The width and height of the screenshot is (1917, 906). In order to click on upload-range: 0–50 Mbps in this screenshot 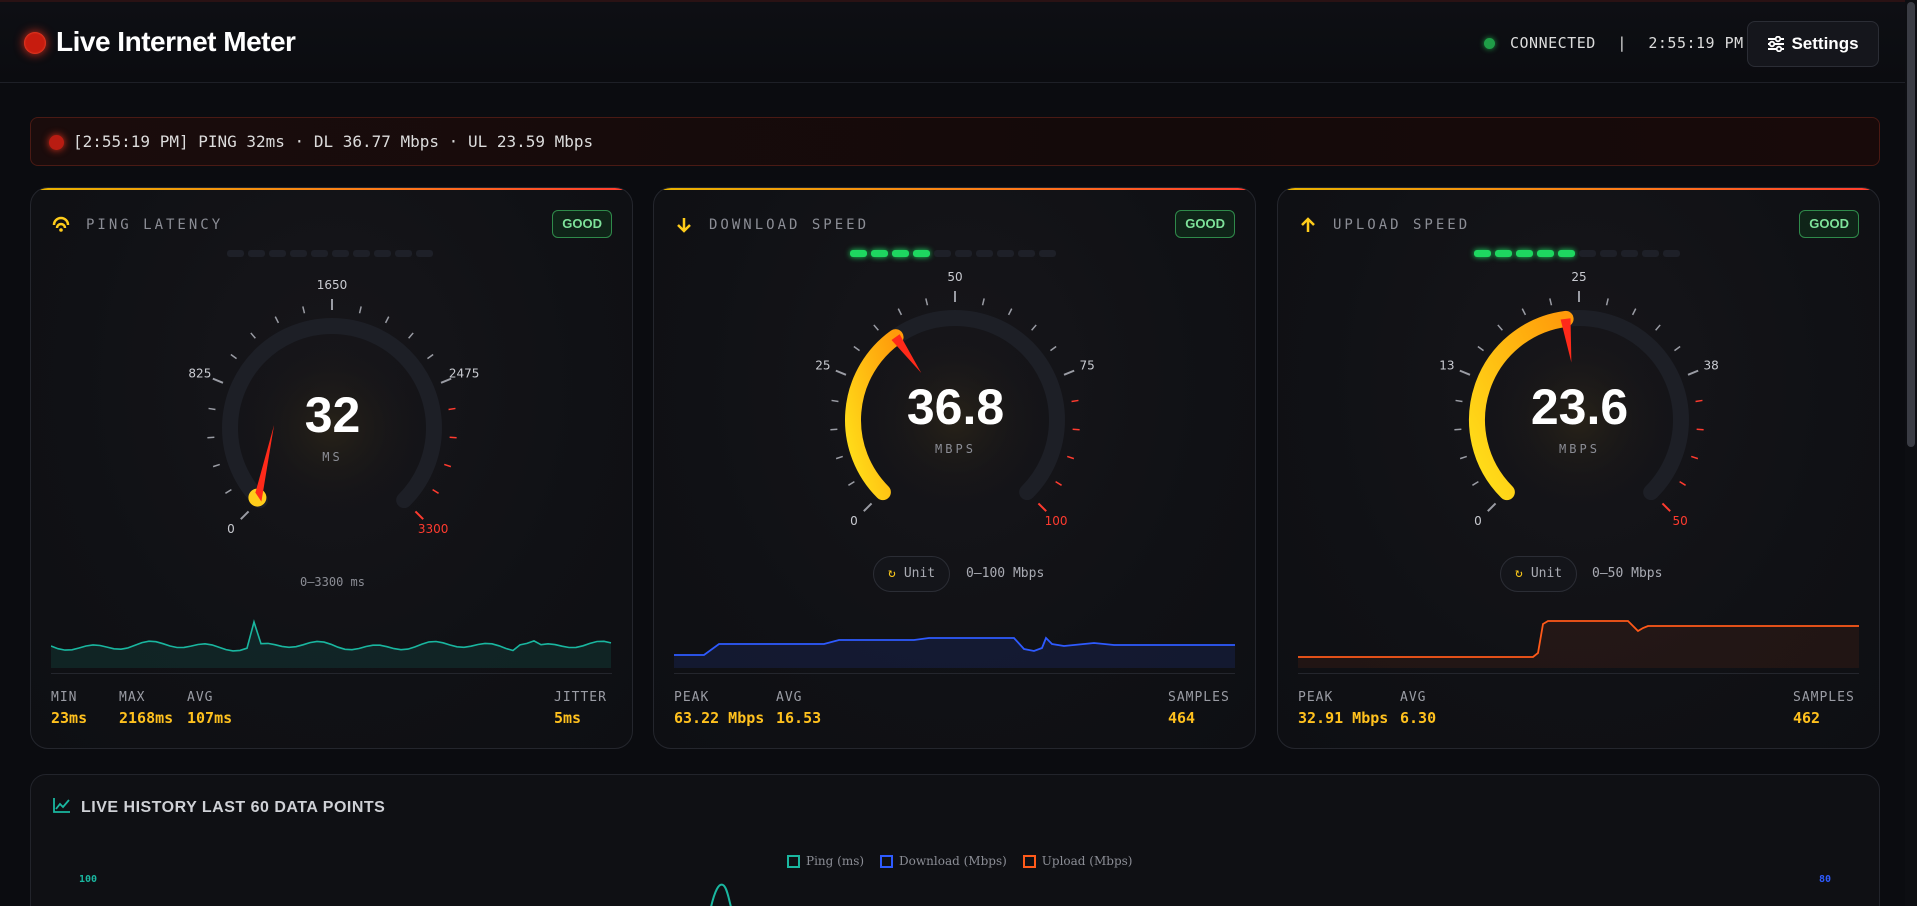, I will do `click(1627, 573)`.